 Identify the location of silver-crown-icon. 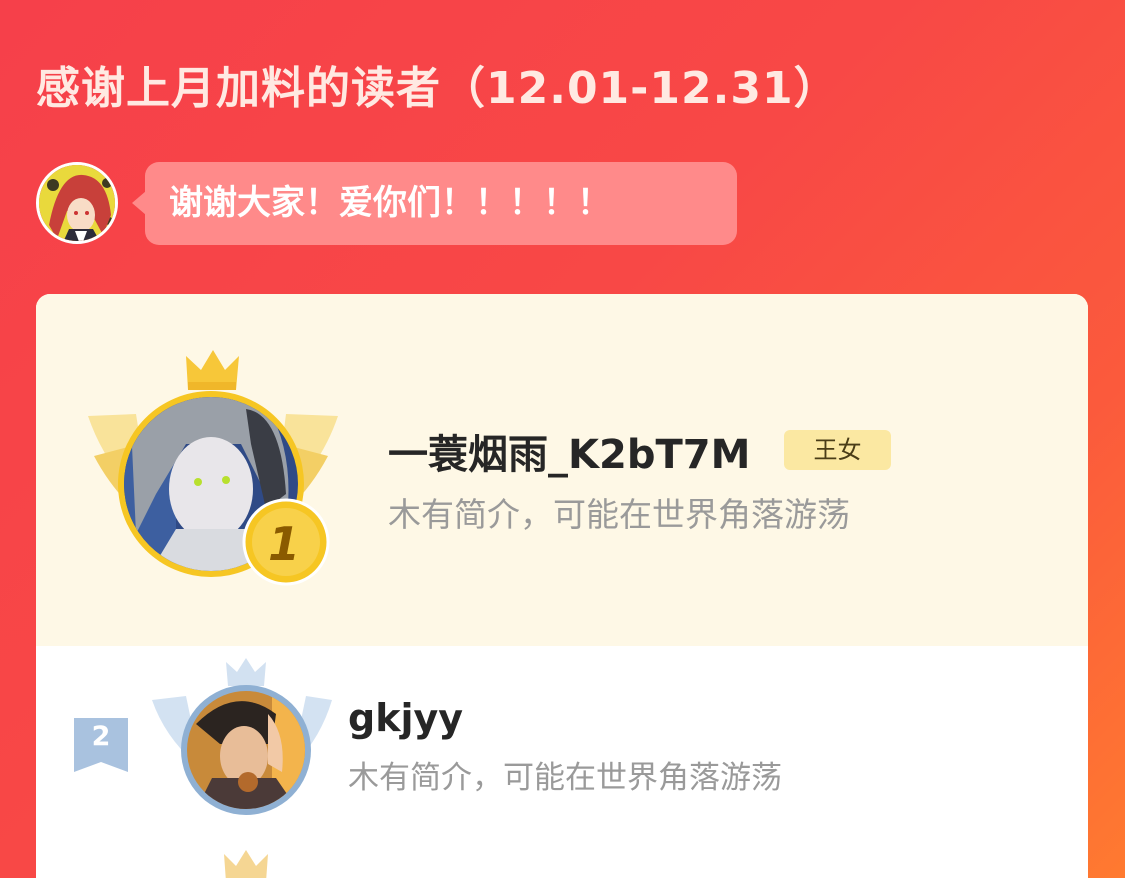
(246, 672).